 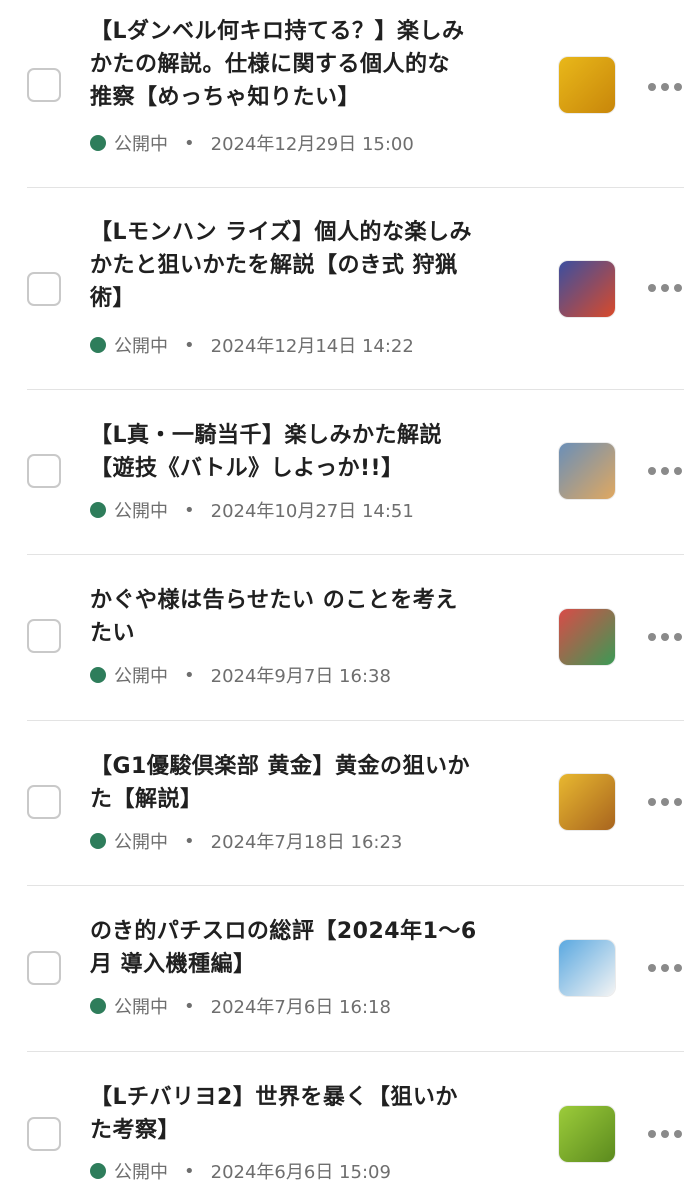 I want to click on title-line: かぐや様は告らせたい のことを考え, so click(x=274, y=600).